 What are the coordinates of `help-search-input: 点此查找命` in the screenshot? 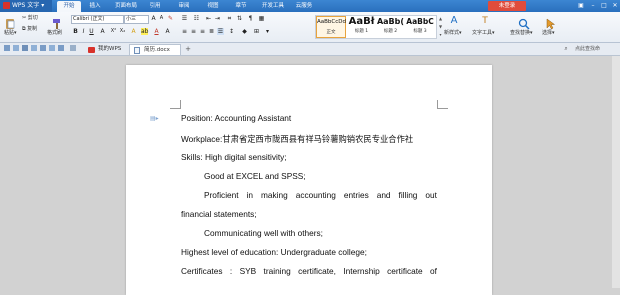 It's located at (597, 49).